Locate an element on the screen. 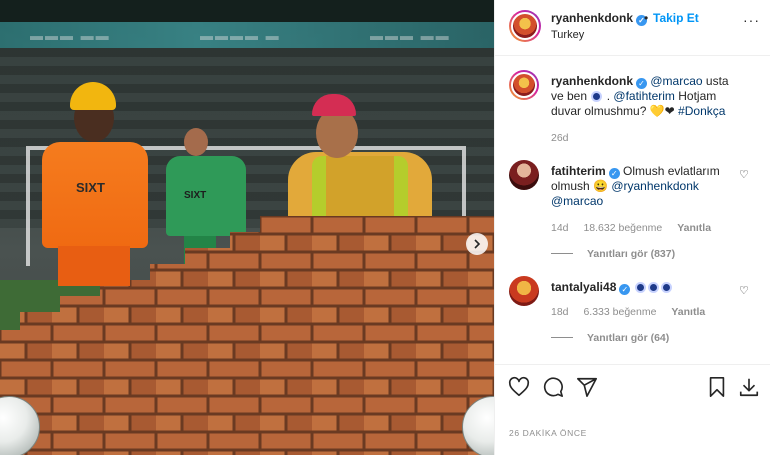 This screenshot has width=770, height=455. next-slide-button is located at coordinates (477, 244).